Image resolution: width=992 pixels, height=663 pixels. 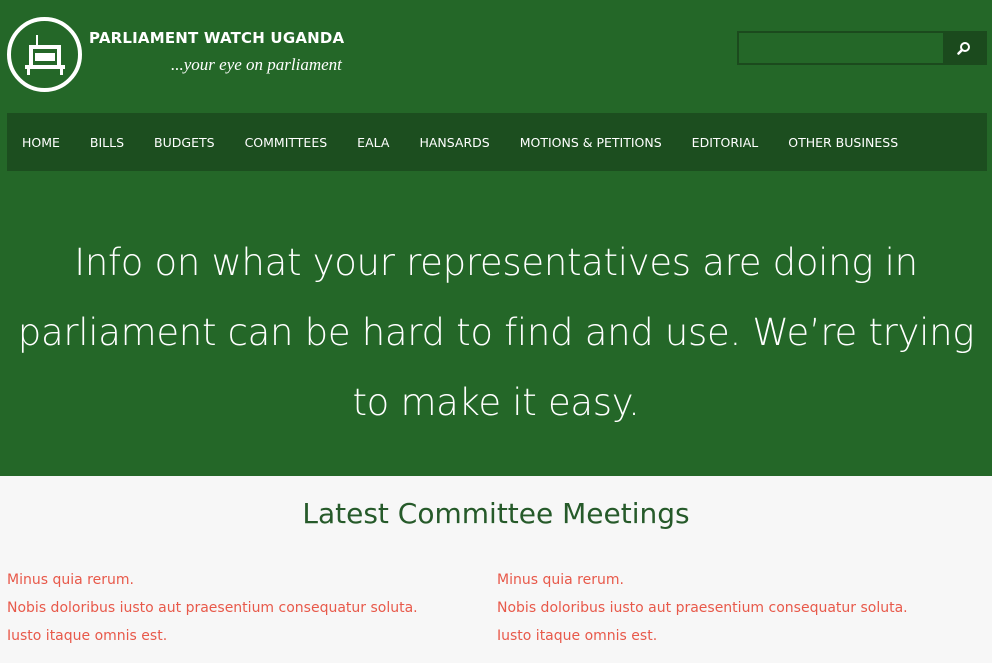 I want to click on nav-item-editorial: EDITORIAL, so click(x=725, y=142).